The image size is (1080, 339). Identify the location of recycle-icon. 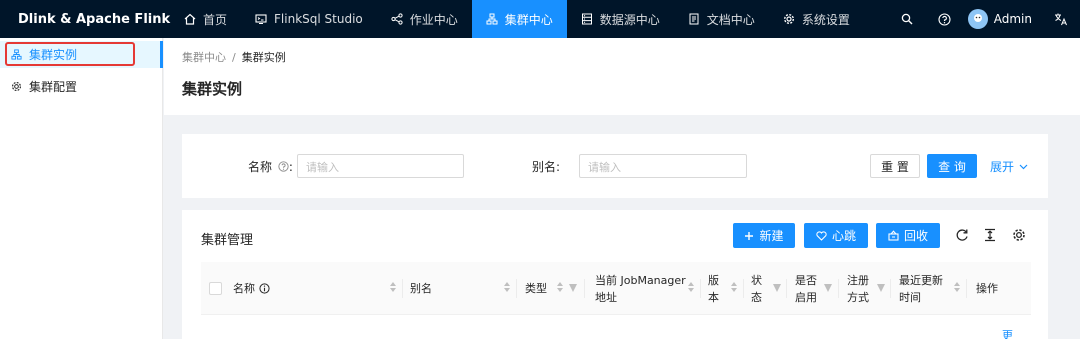
(893, 235).